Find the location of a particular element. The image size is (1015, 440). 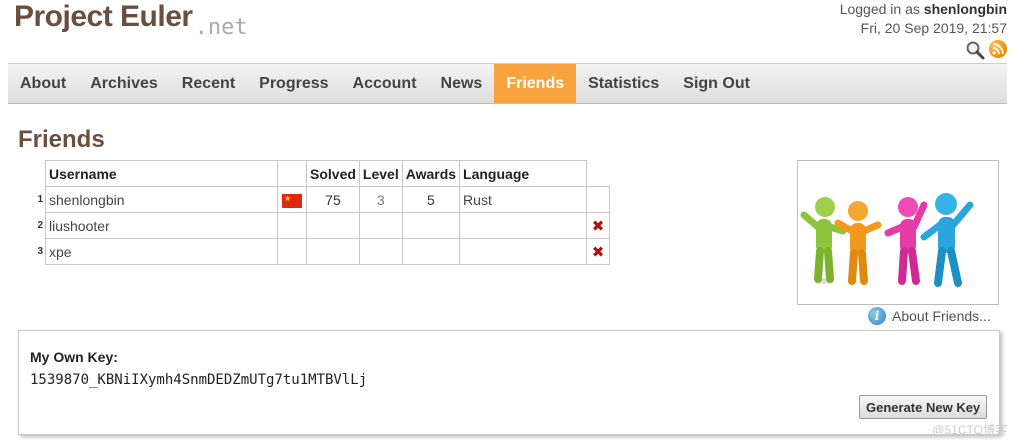

friend-username: xpe is located at coordinates (161, 251).